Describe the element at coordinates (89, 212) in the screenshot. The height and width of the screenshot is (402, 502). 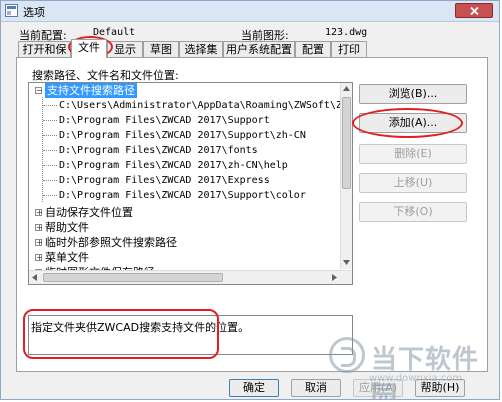
I see `tree-node-label: 自动保存文件位置` at that location.